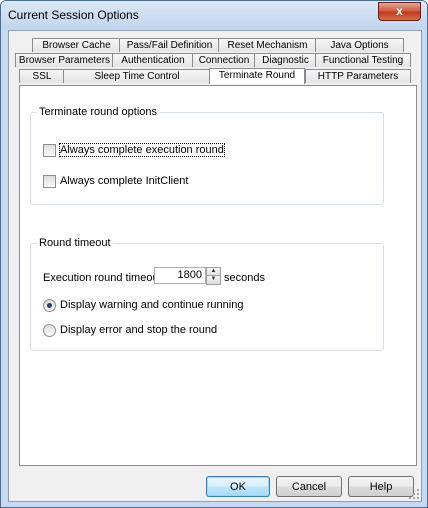  I want to click on always-complete-initclient-label: Always complete InitClient, so click(124, 181).